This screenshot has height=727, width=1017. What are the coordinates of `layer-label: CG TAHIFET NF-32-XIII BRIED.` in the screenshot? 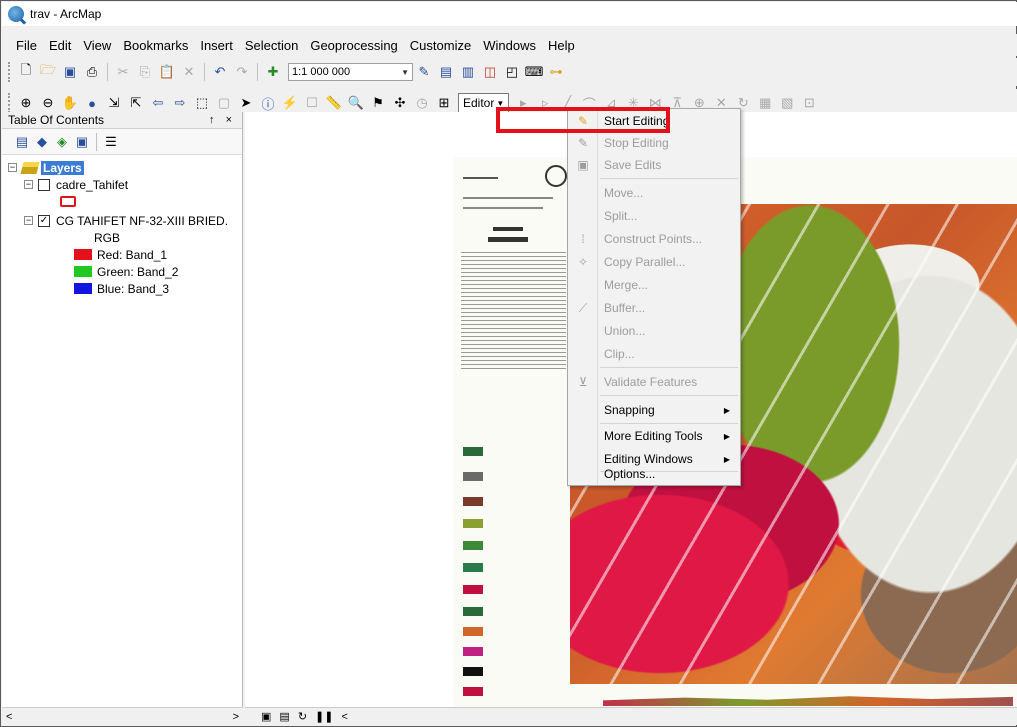 It's located at (142, 221).